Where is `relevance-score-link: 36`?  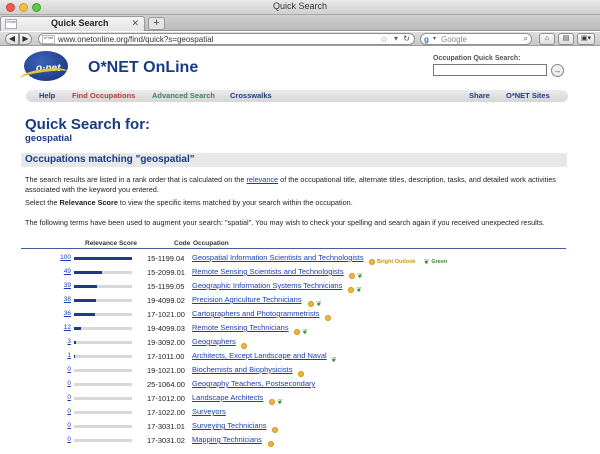 relevance-score-link: 36 is located at coordinates (64, 313).